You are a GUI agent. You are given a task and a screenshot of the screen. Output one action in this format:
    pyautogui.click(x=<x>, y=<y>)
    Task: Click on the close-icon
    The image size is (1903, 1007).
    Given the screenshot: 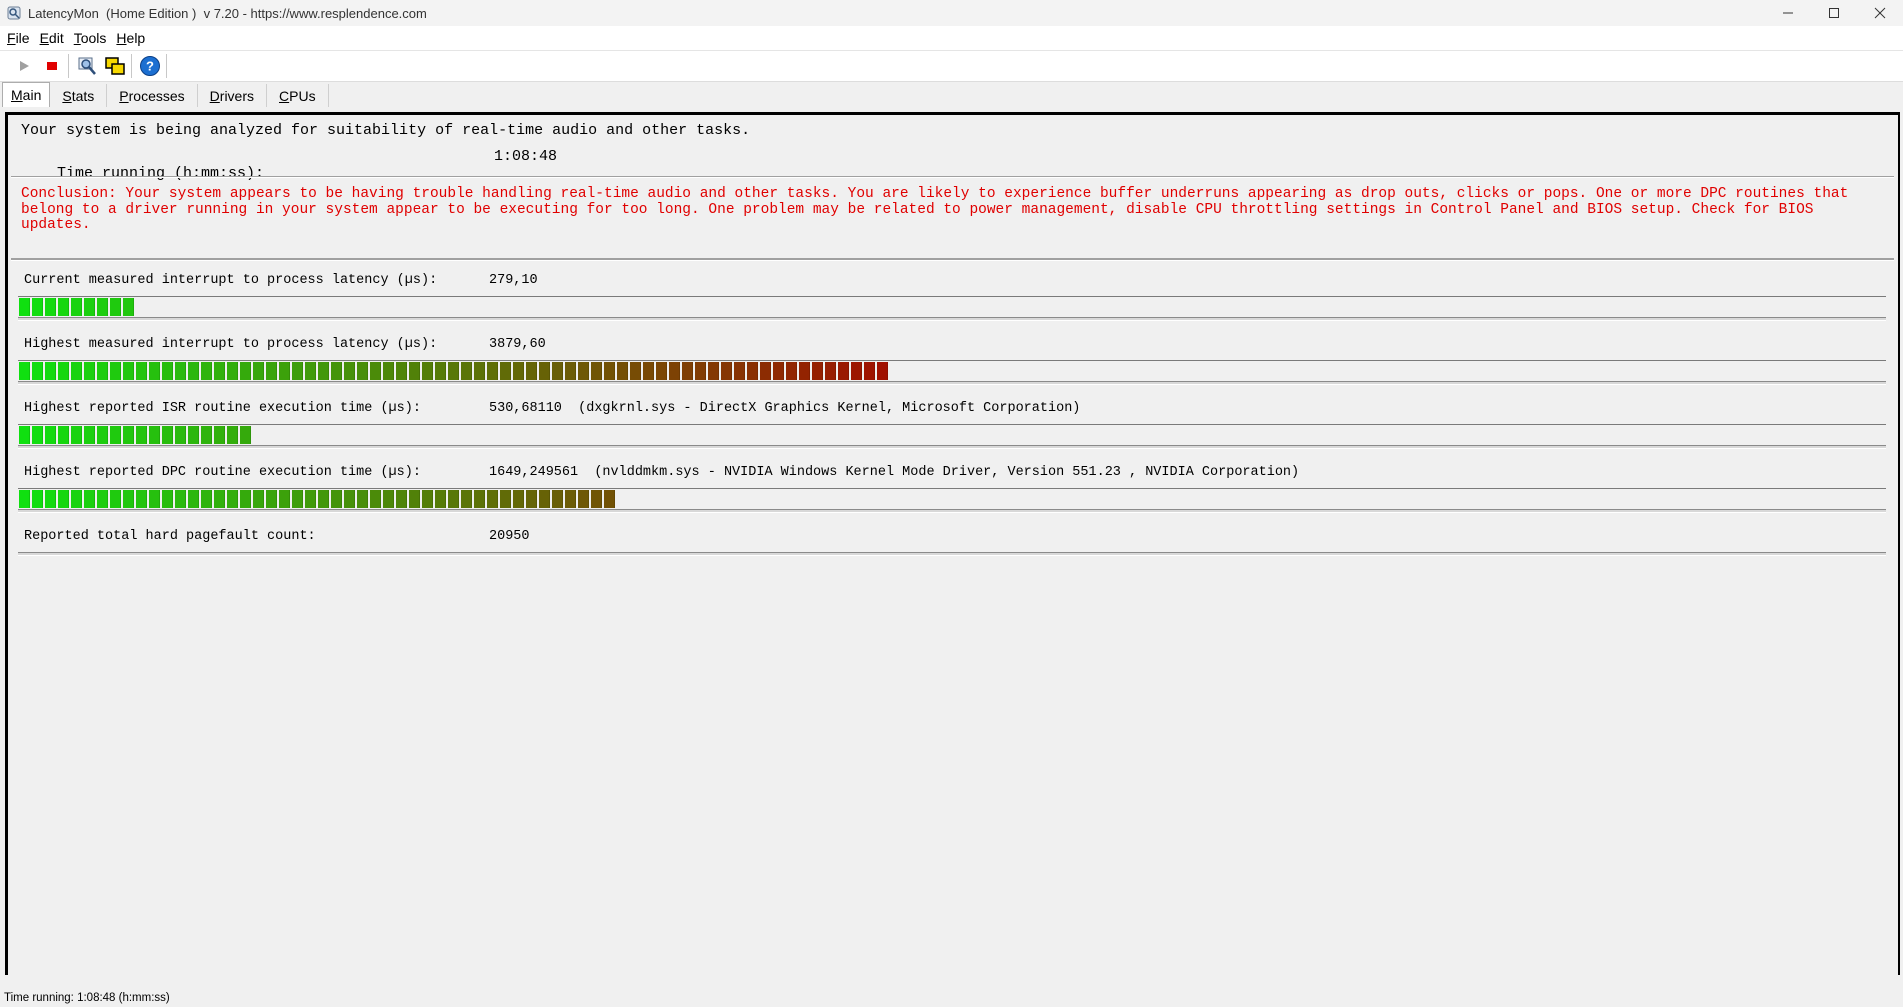 What is the action you would take?
    pyautogui.click(x=1880, y=13)
    